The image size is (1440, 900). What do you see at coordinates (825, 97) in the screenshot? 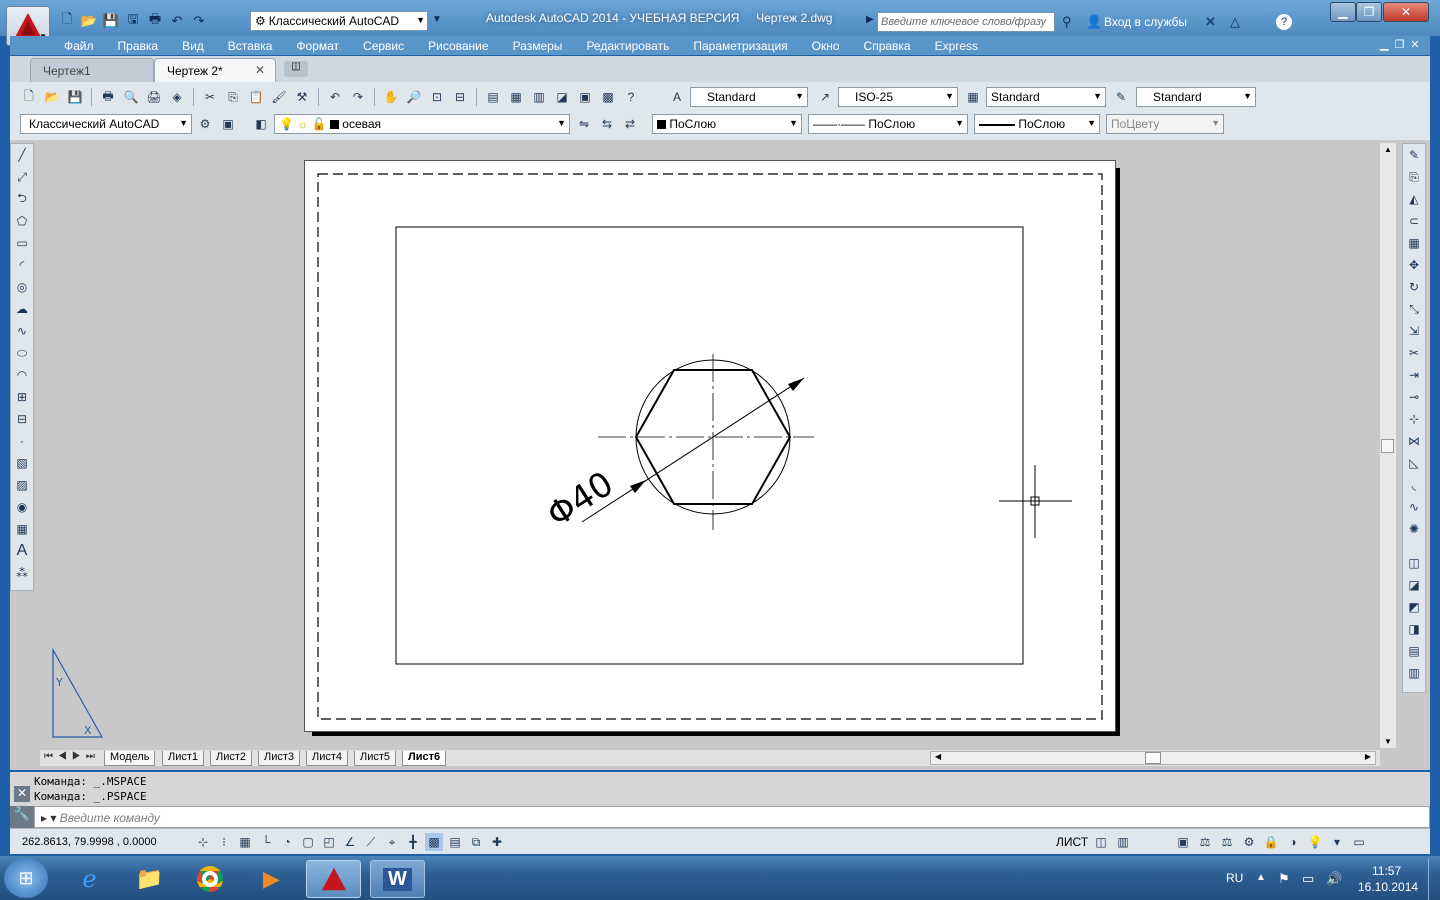
I see `dim-style-icon: ↗` at bounding box center [825, 97].